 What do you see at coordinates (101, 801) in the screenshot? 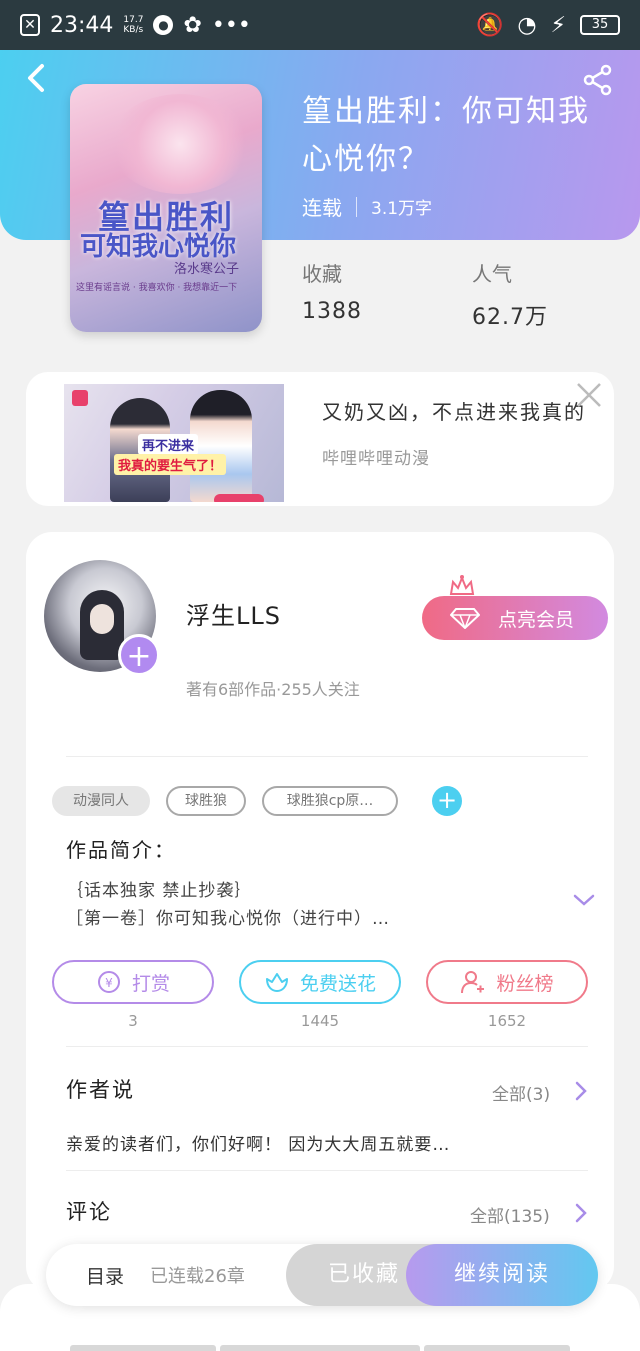
I see `tag-chip: 动漫同人` at bounding box center [101, 801].